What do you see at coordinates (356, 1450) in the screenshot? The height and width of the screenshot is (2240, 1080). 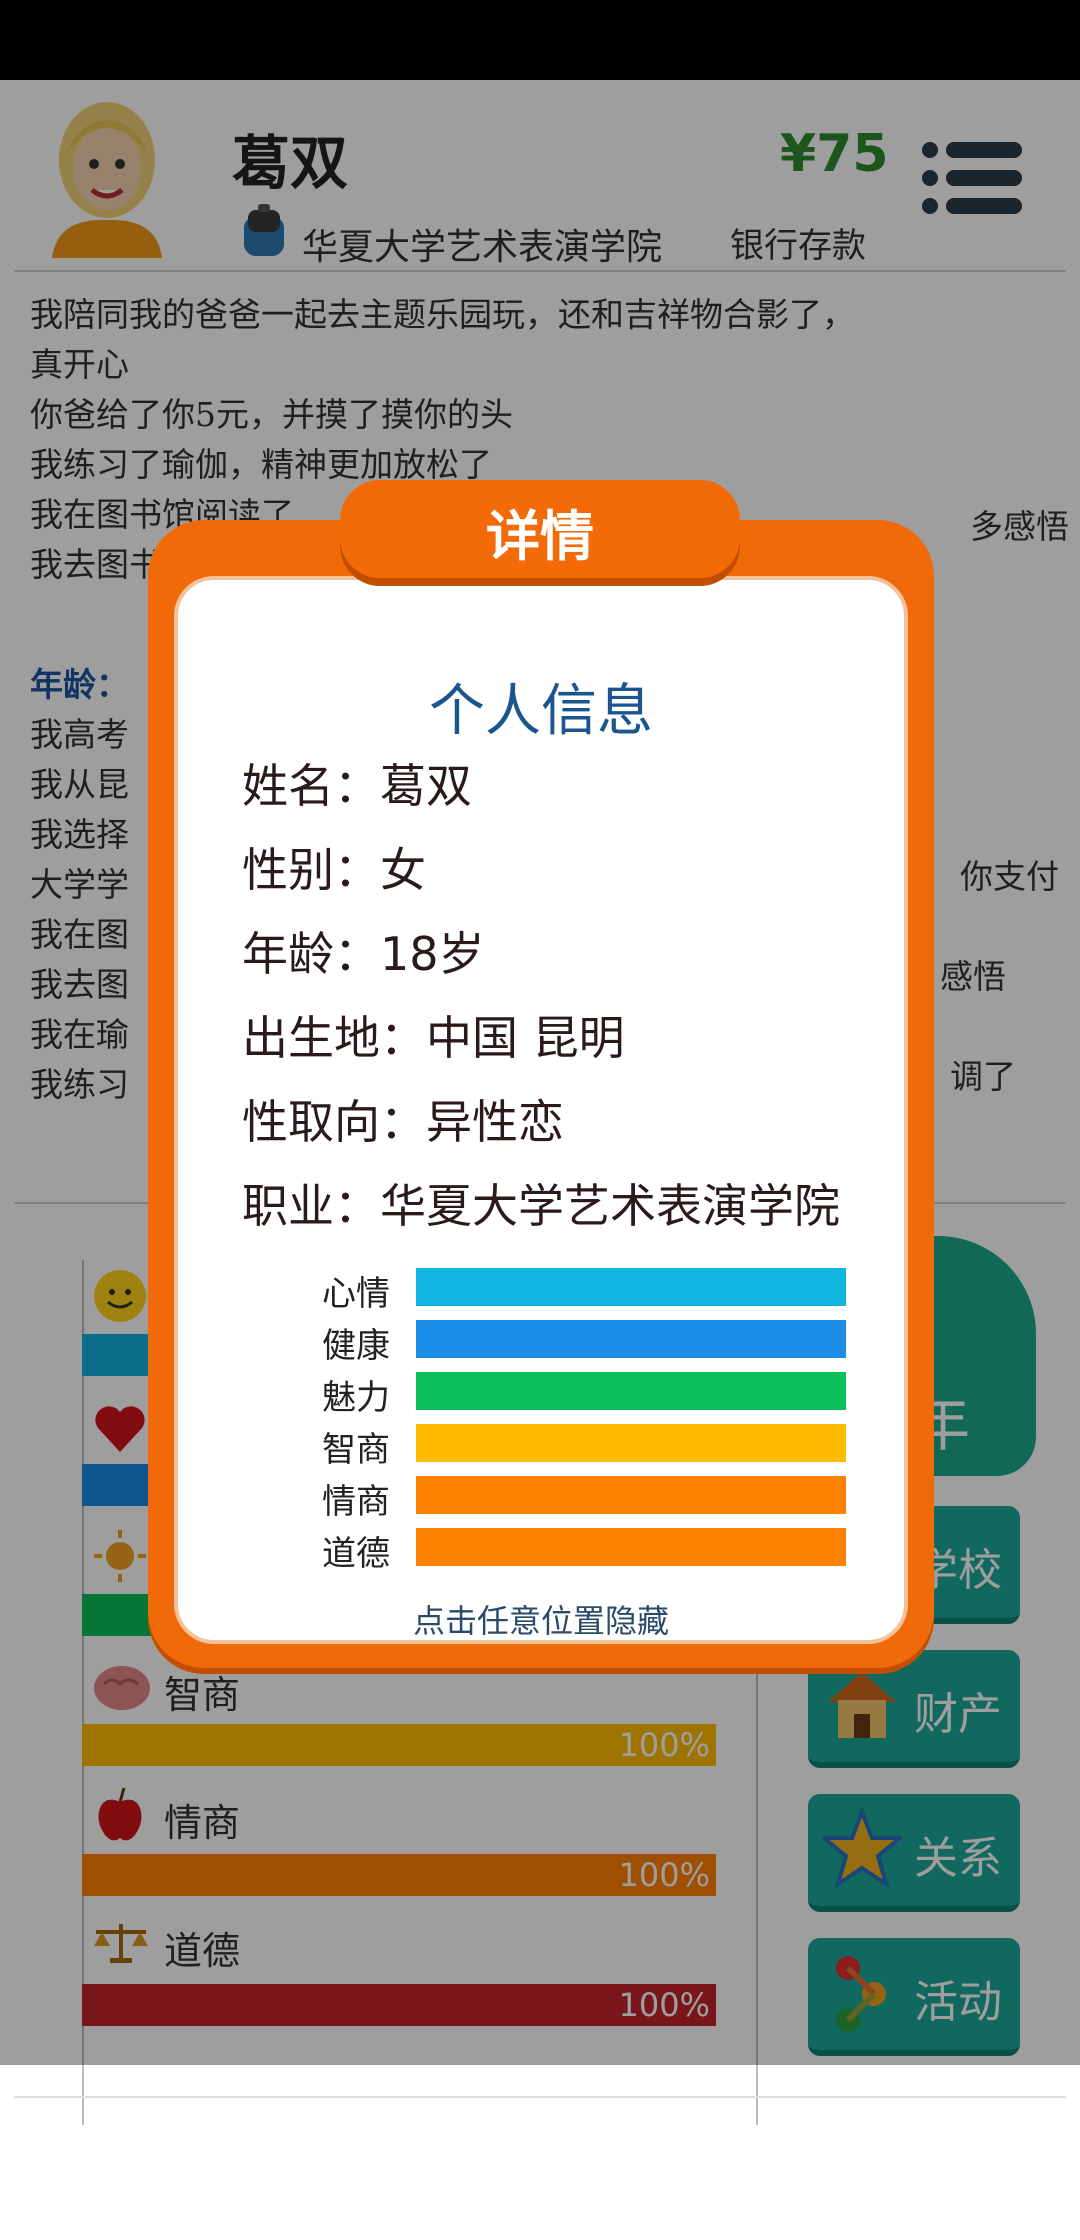 I see `bar-label: 智商` at bounding box center [356, 1450].